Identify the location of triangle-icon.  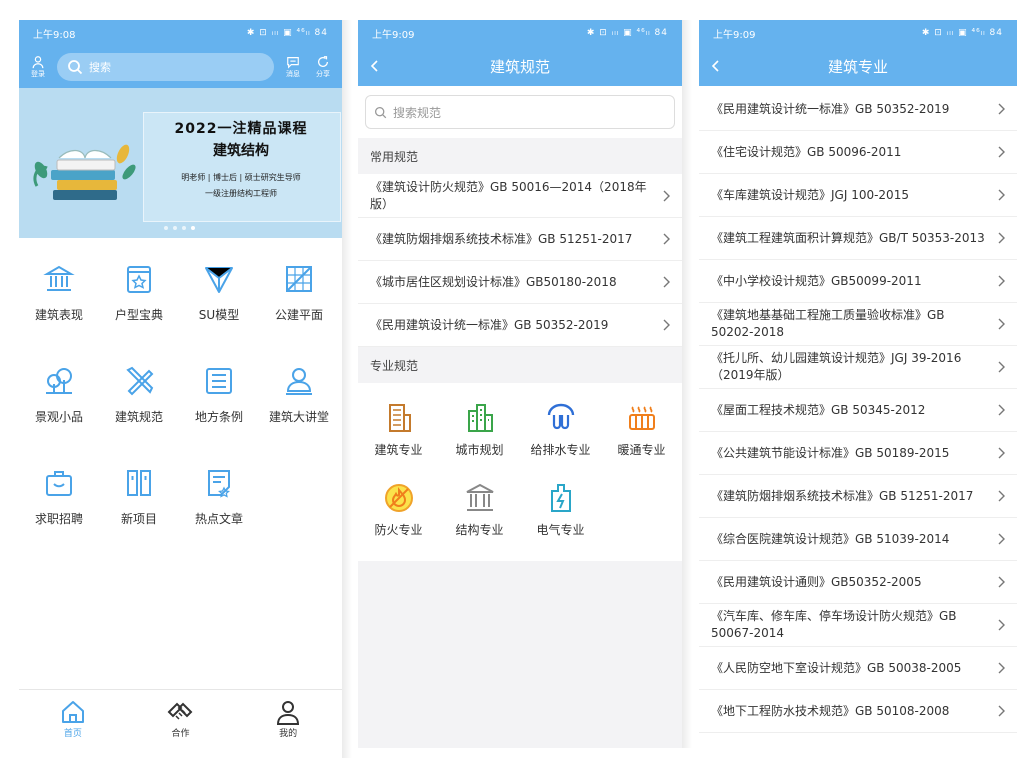
(219, 280).